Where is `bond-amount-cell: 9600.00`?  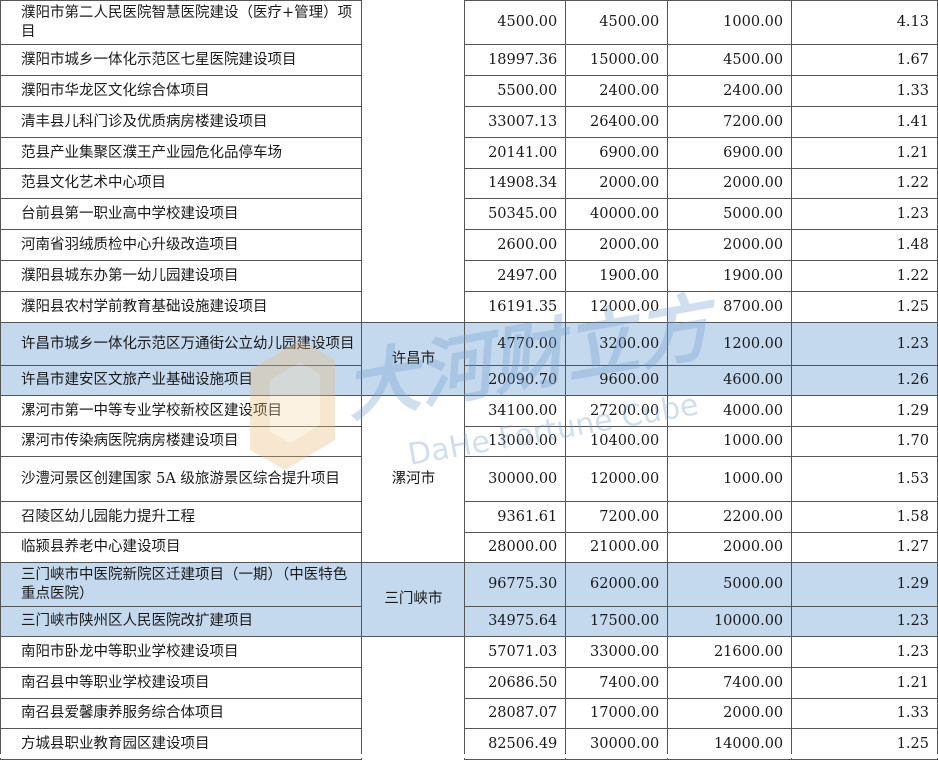 bond-amount-cell: 9600.00 is located at coordinates (617, 380).